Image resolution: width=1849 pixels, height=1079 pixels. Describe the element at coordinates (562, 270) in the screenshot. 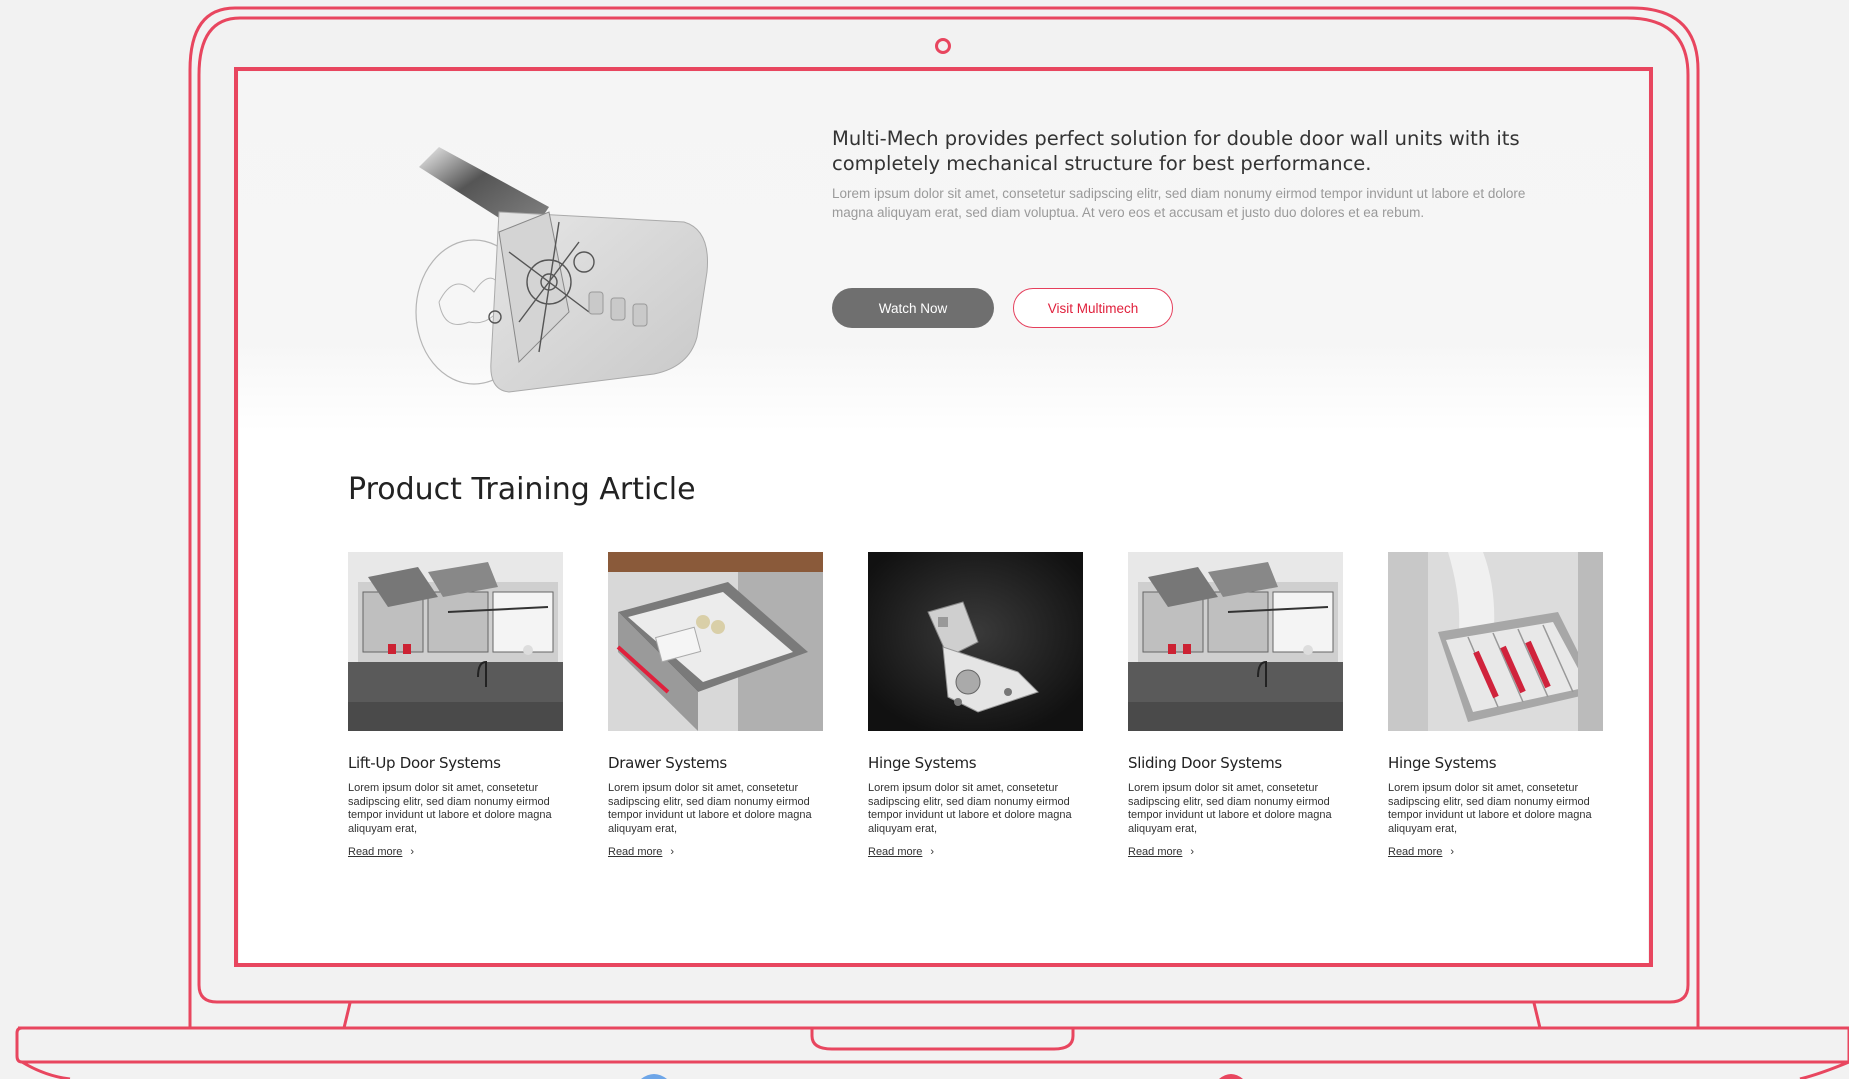

I see `multimech-mechanism-illustration` at that location.